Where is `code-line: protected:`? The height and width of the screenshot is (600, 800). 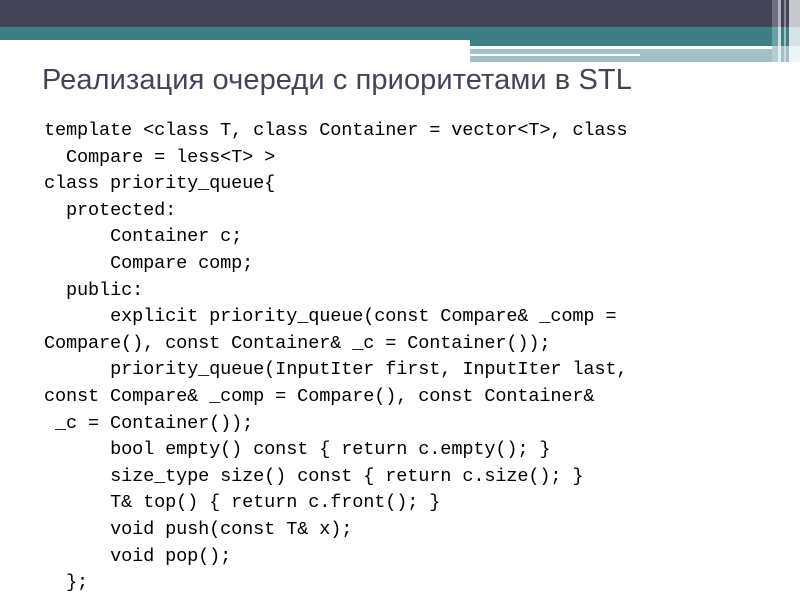 code-line: protected: is located at coordinates (110, 210).